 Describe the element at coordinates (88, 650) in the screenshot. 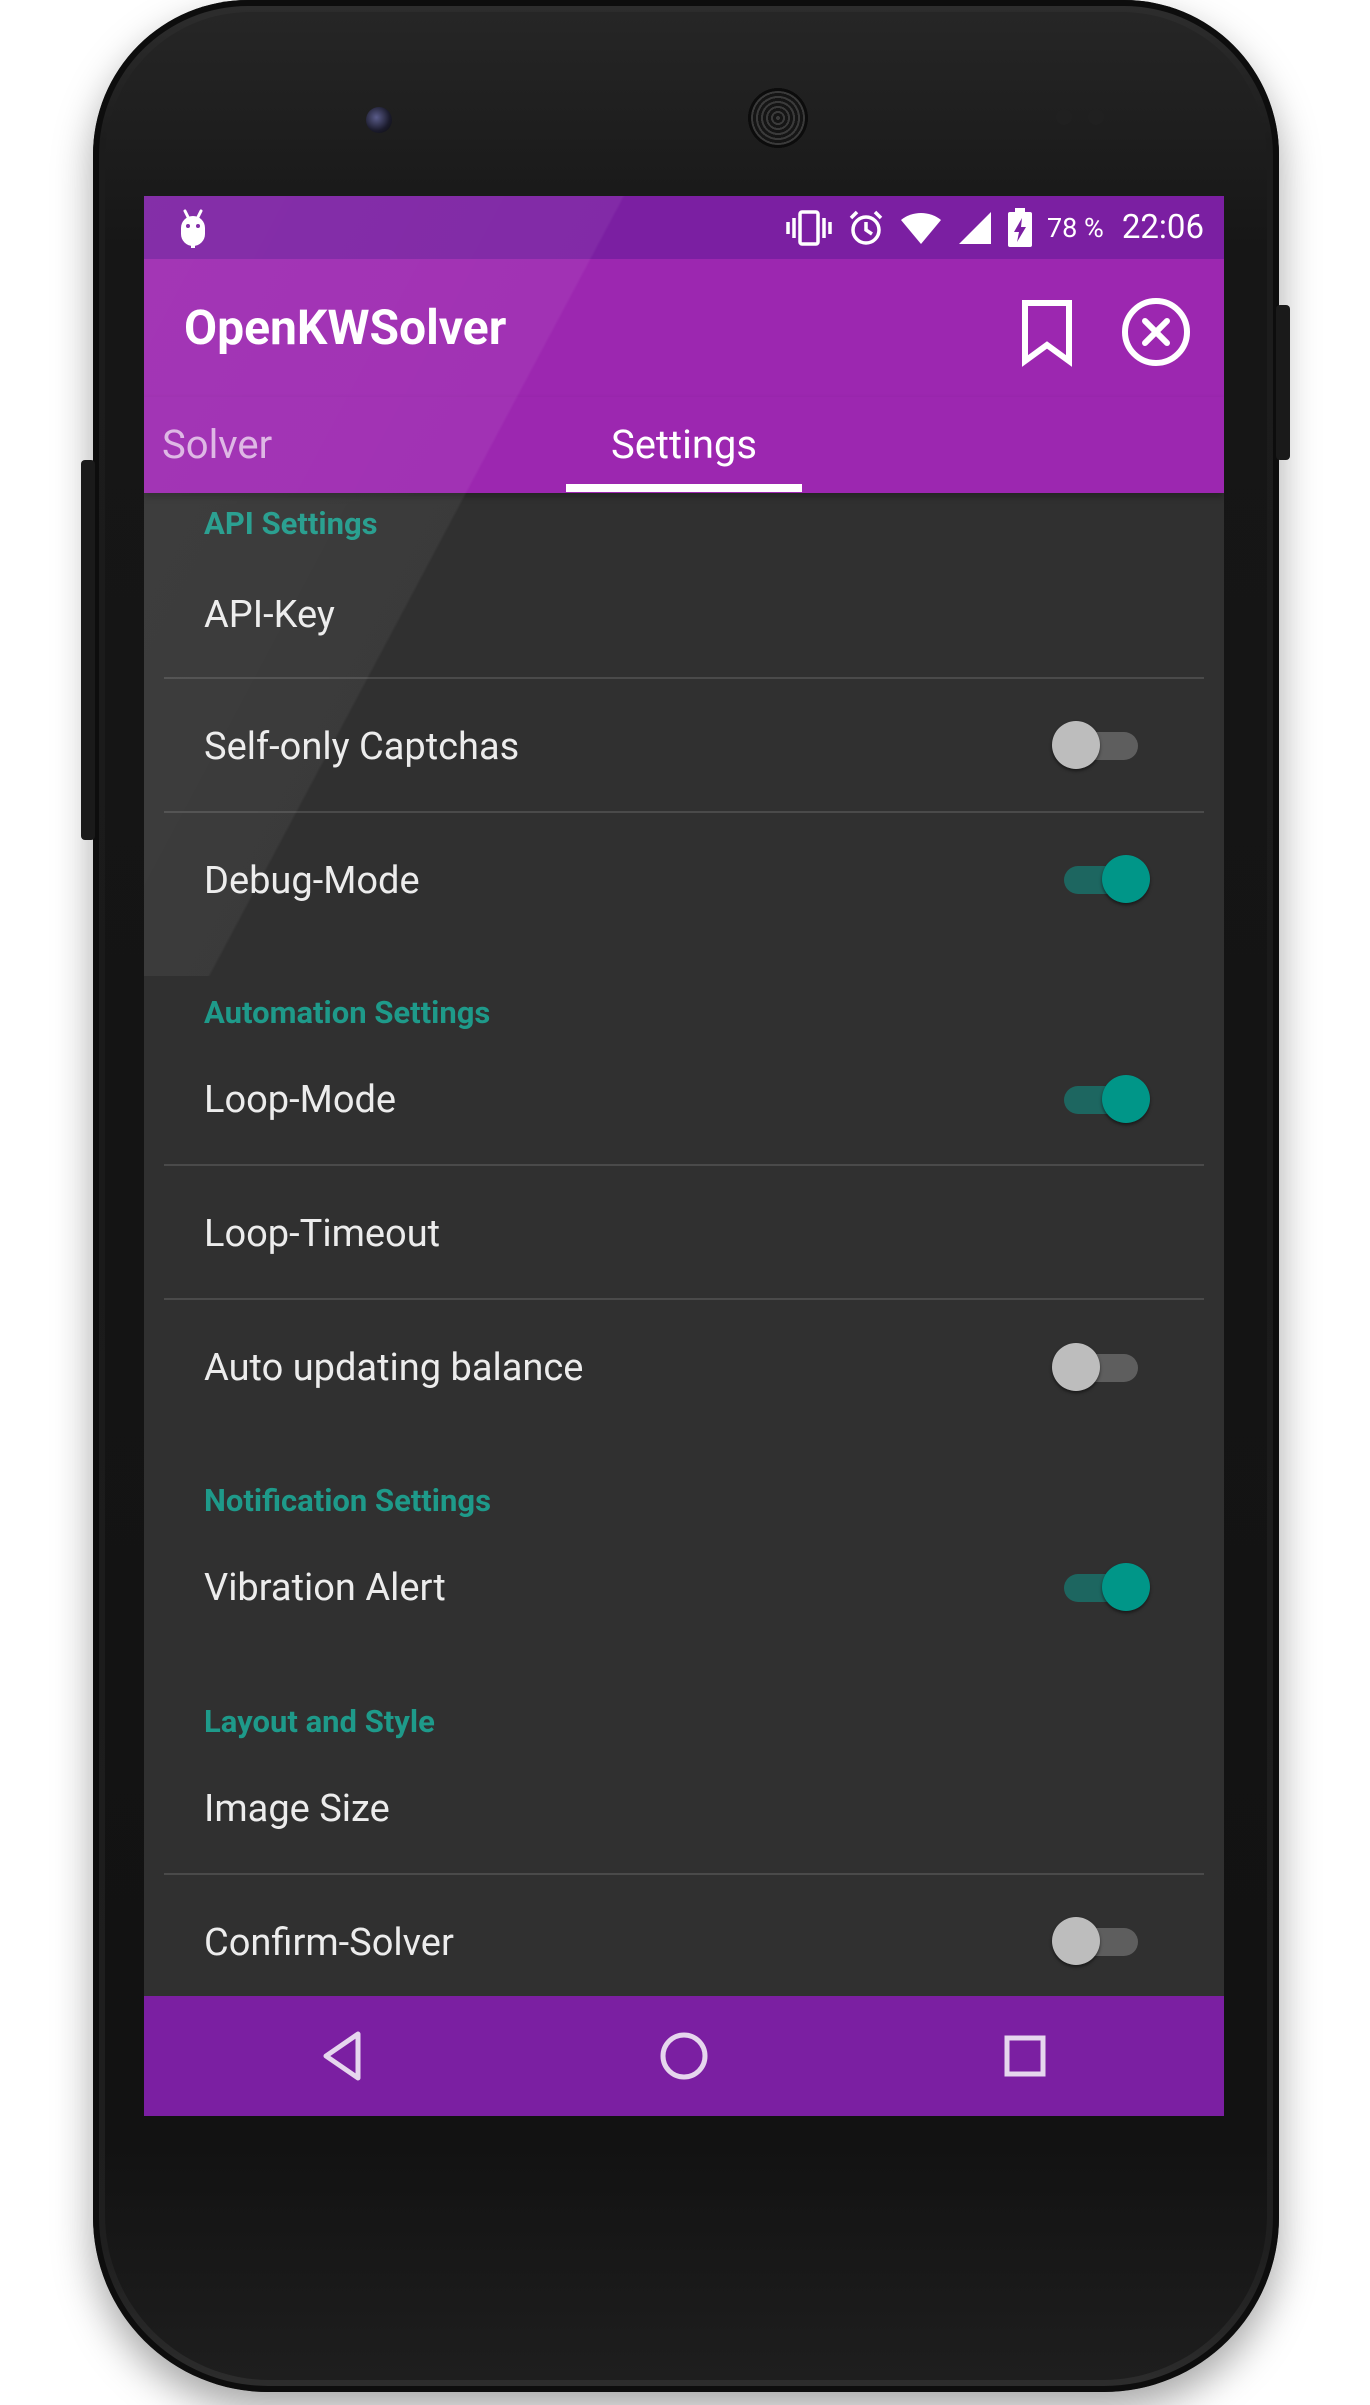

I see `volume-button` at that location.